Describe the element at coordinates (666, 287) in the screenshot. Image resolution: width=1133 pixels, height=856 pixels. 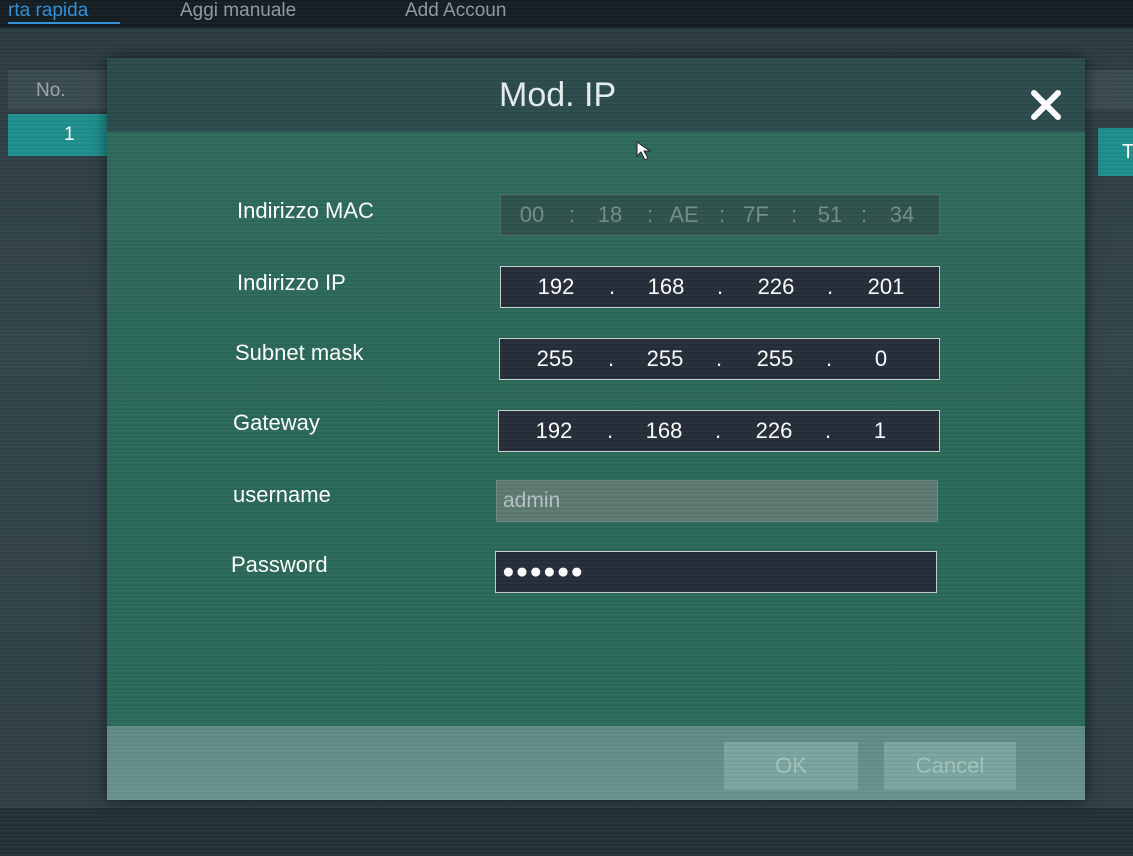
I see `ip-octet: 168` at that location.